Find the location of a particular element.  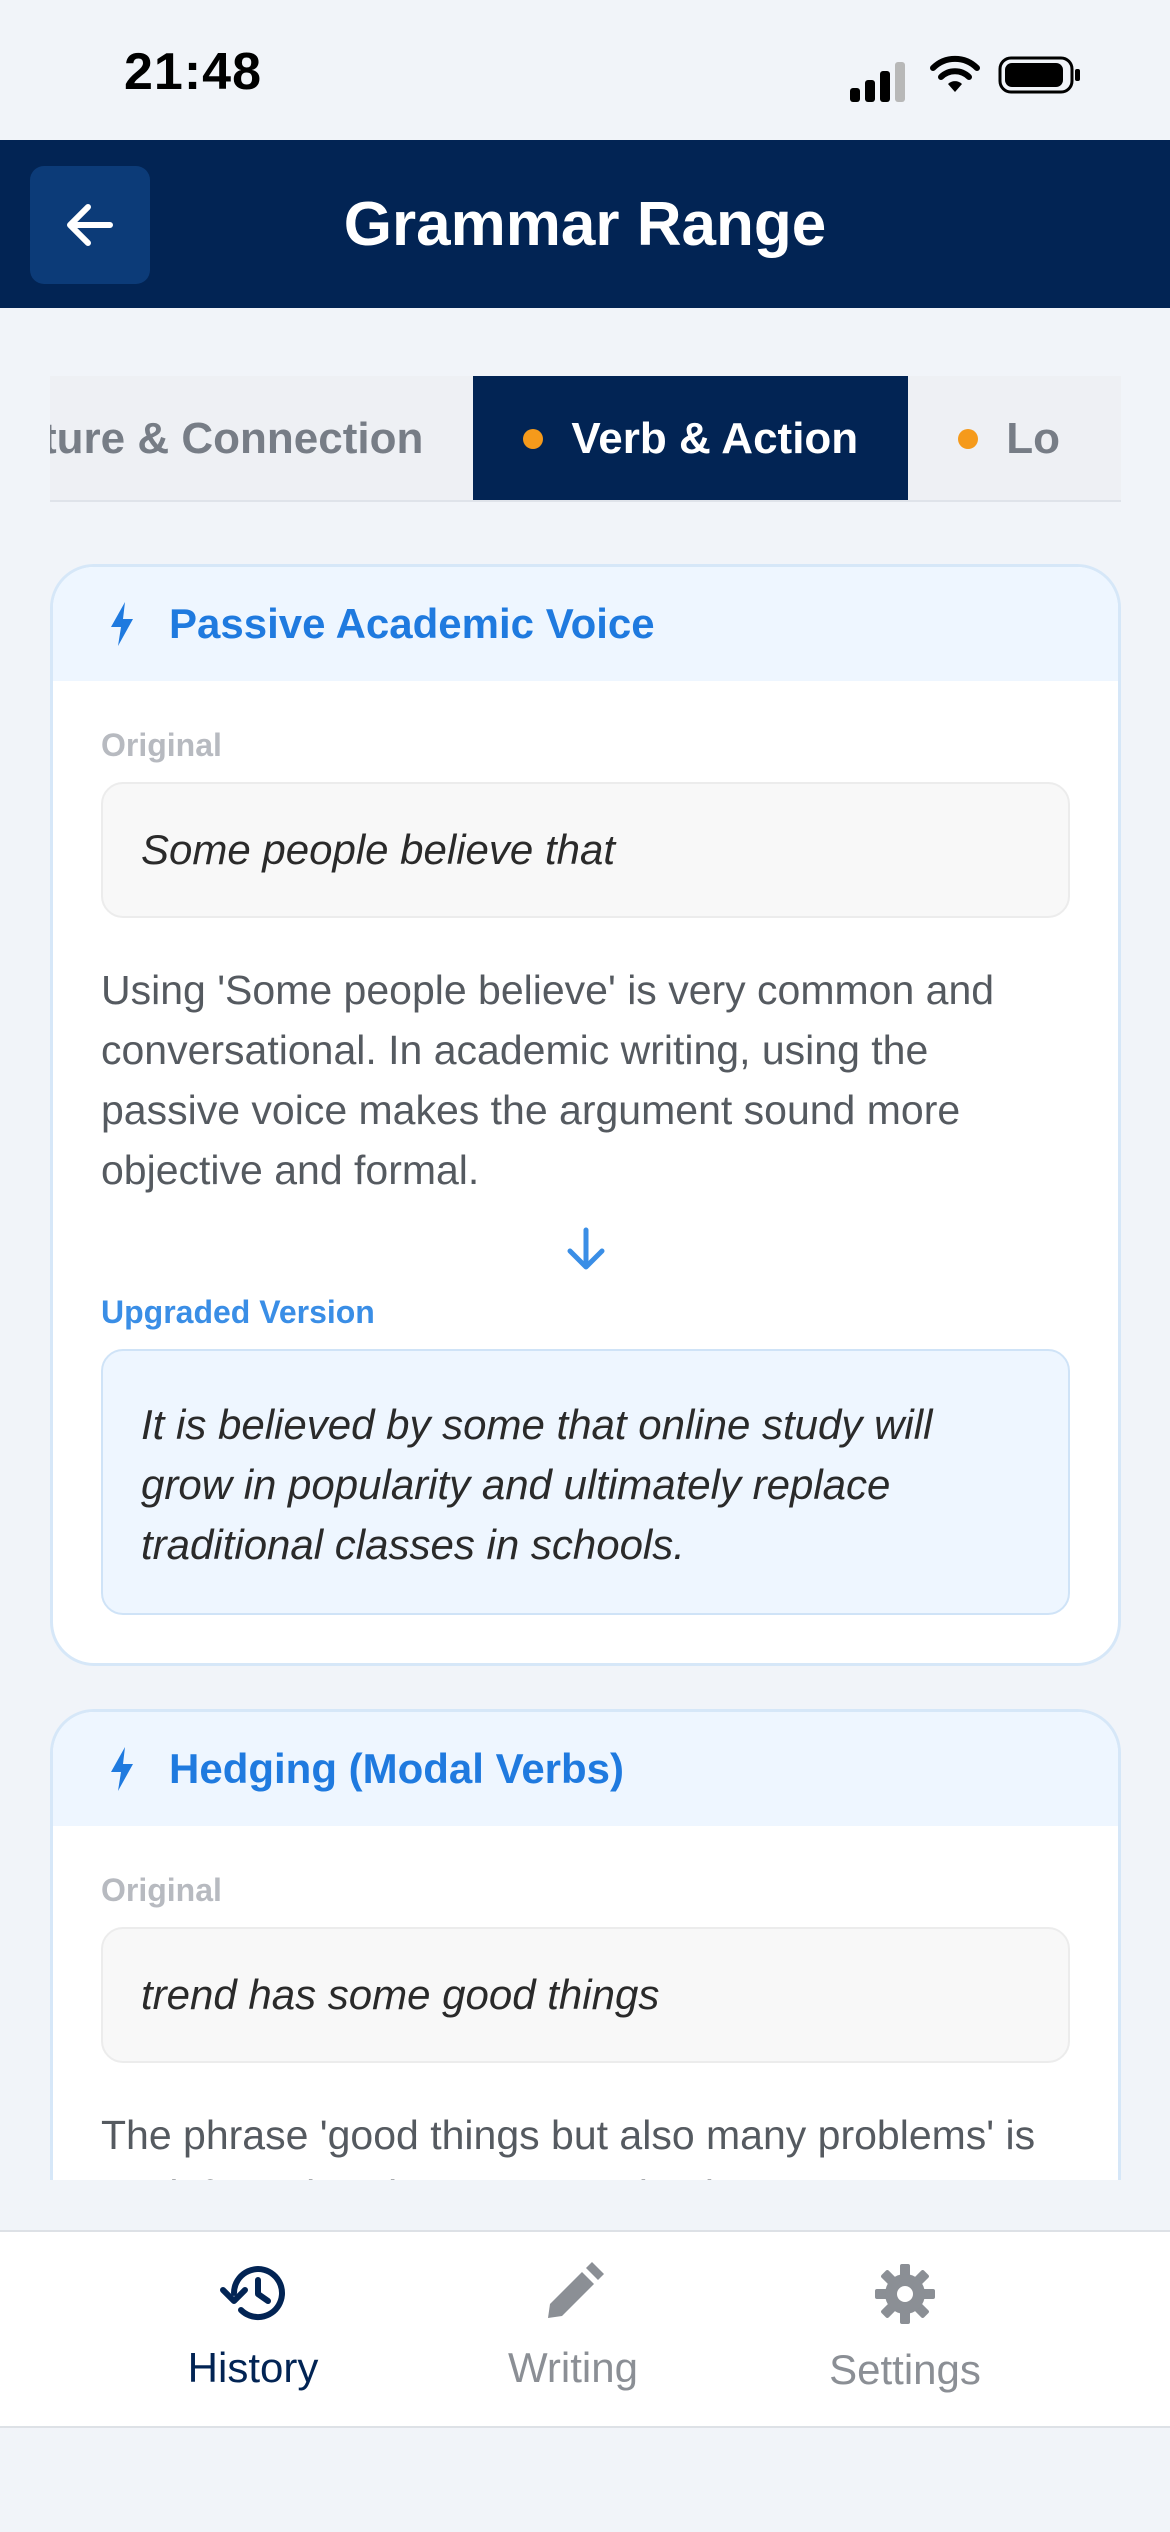

arrow-down-icon is located at coordinates (585, 1248).